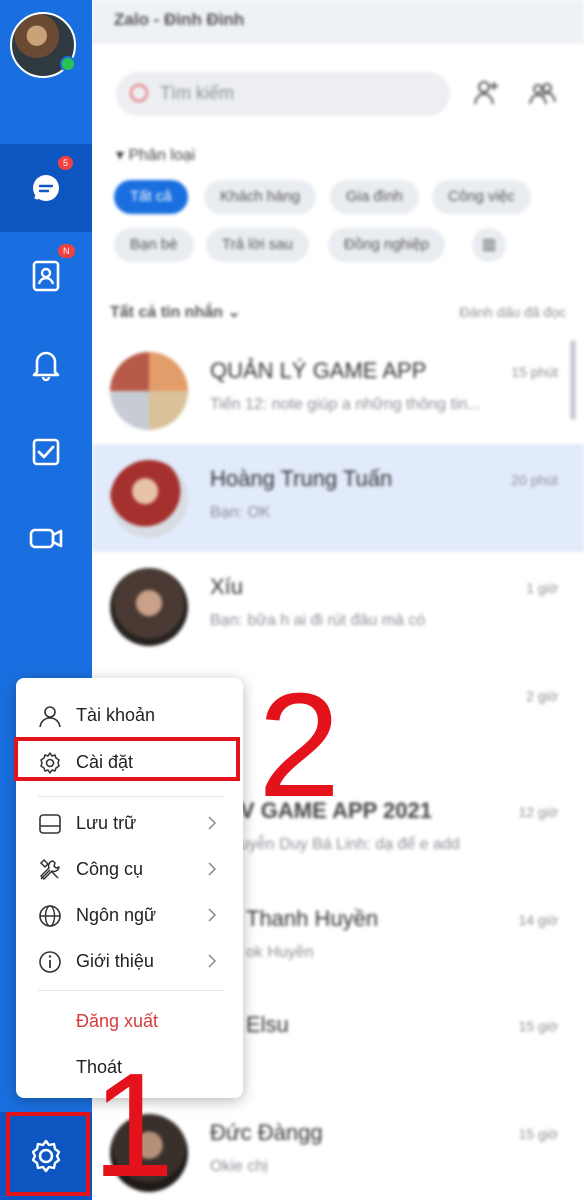  I want to click on sidebar-item-contacts: N, so click(46, 276).